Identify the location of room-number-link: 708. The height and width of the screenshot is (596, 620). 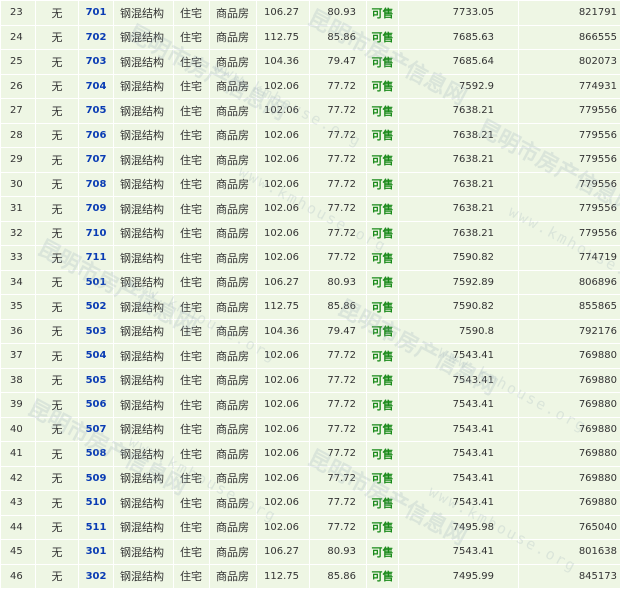
(96, 184).